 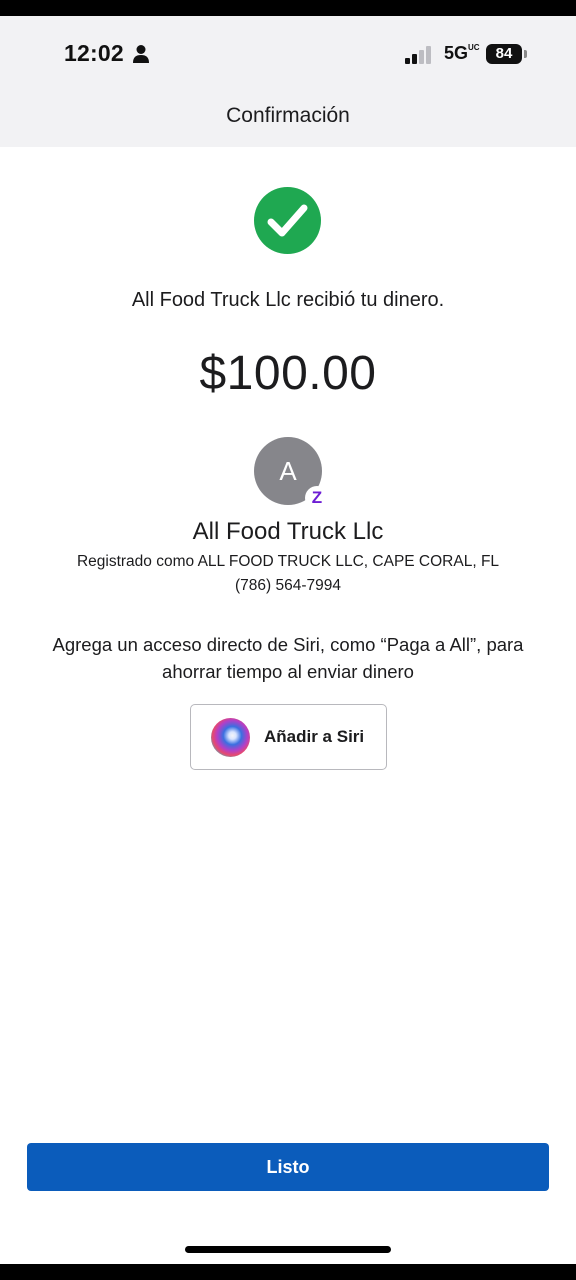 I want to click on person-icon, so click(x=141, y=54).